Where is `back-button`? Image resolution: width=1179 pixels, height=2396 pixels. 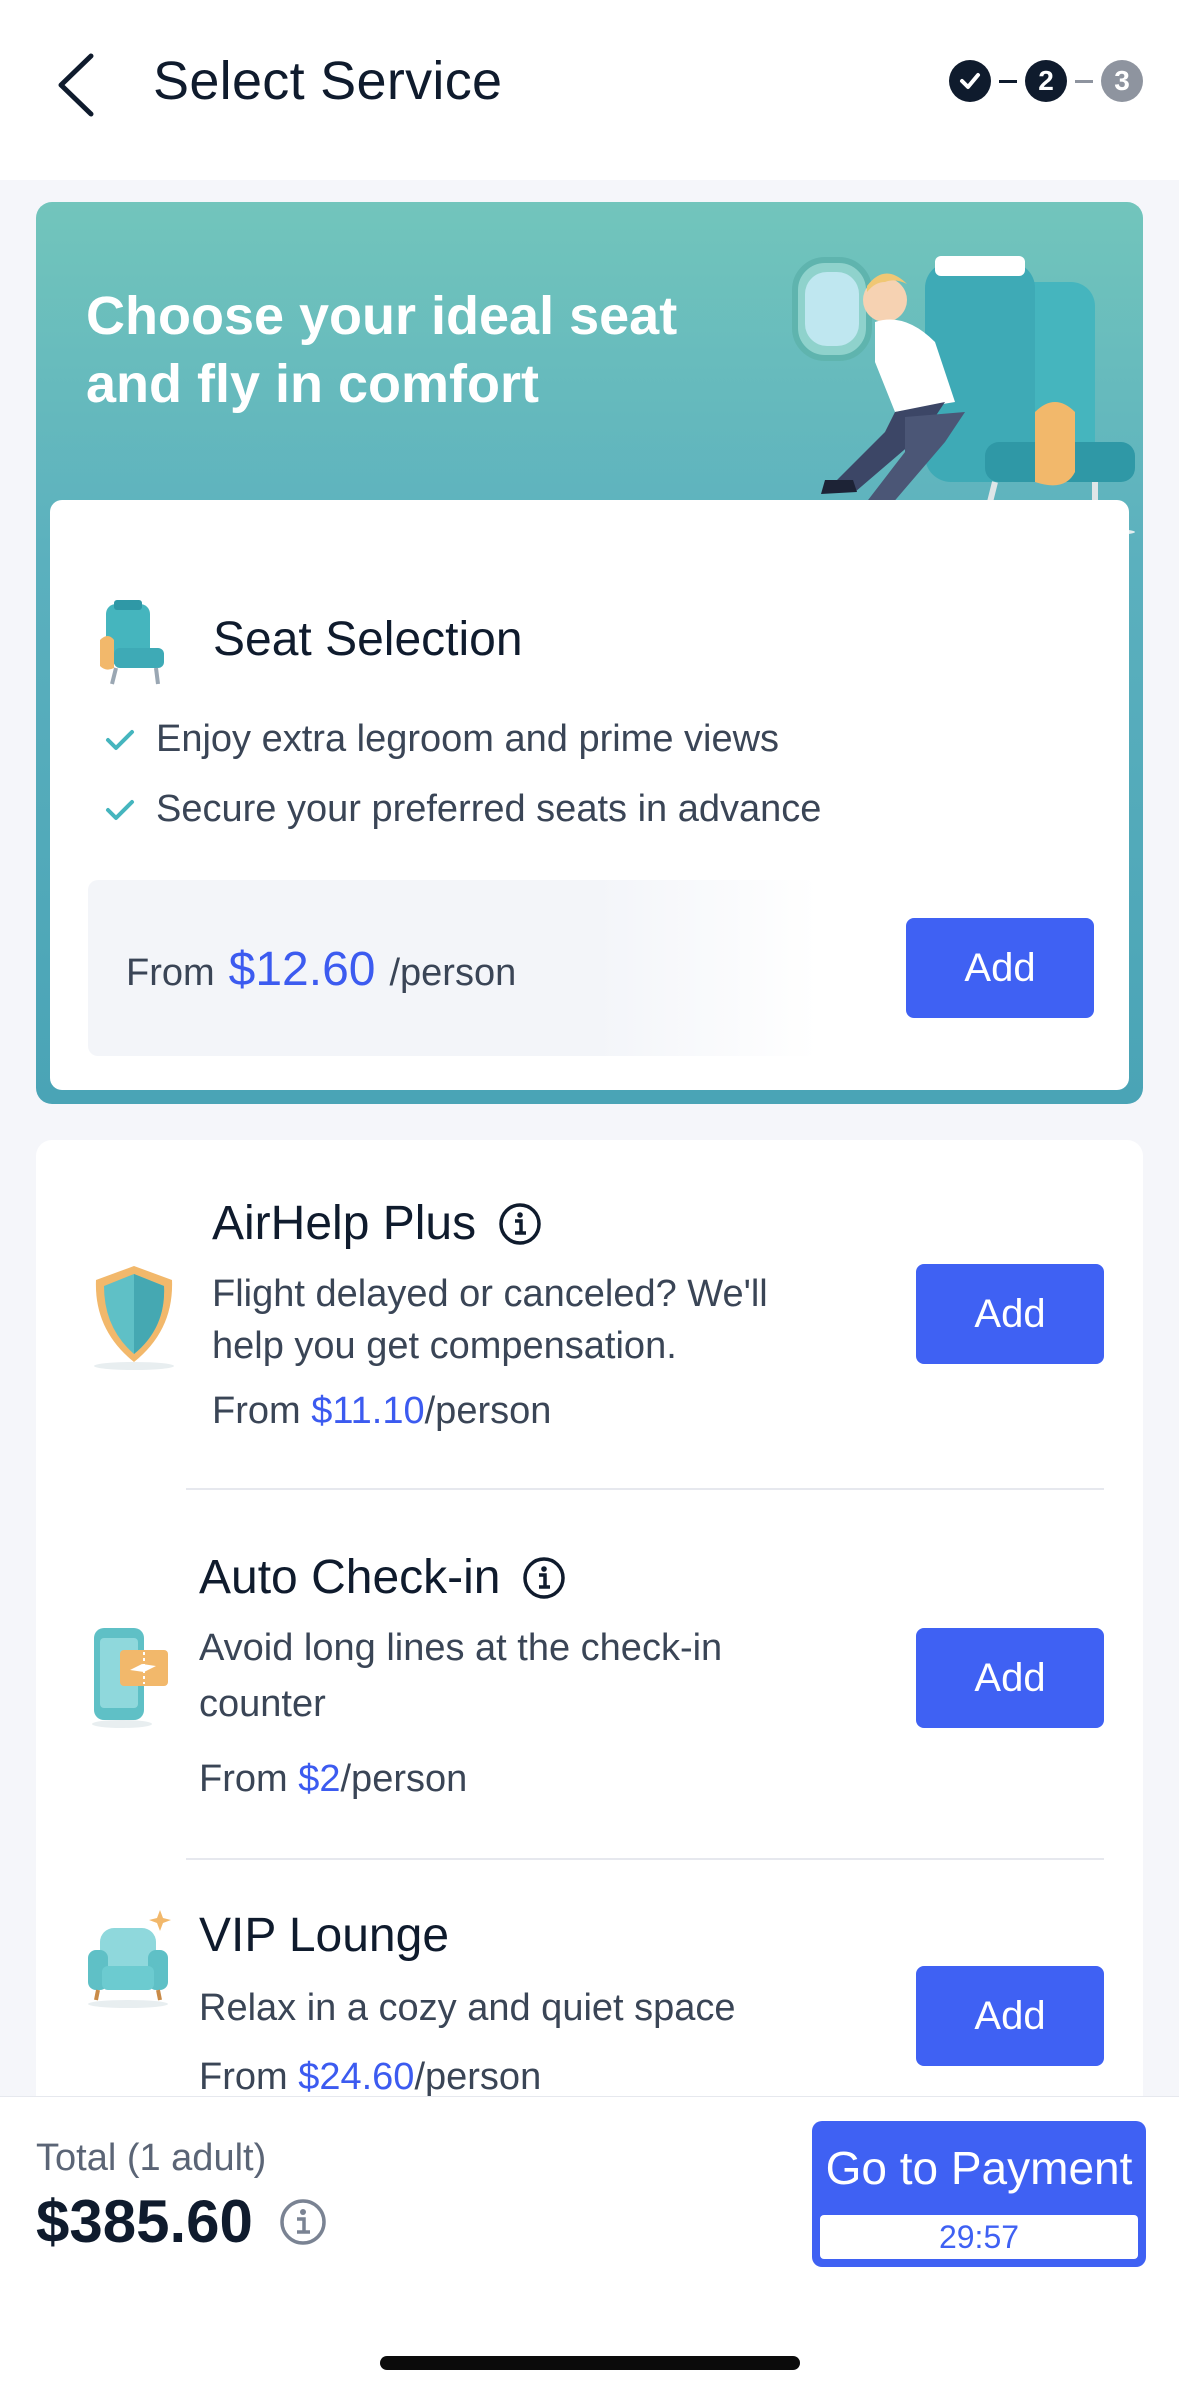 back-button is located at coordinates (75, 85).